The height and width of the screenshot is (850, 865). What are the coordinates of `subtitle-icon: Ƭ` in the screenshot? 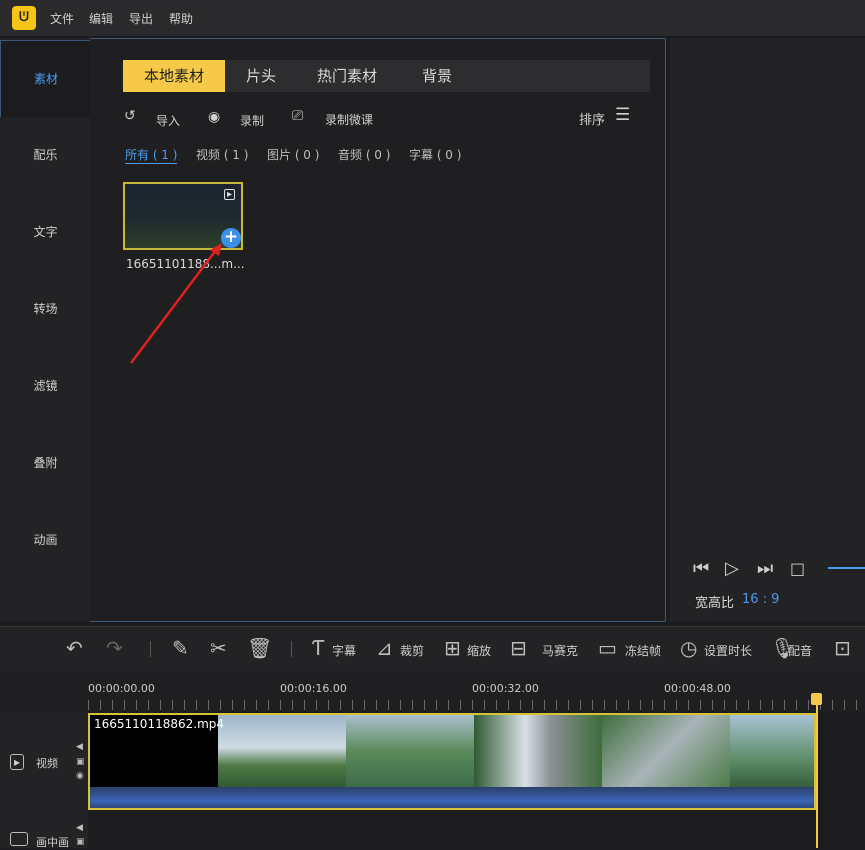 It's located at (318, 648).